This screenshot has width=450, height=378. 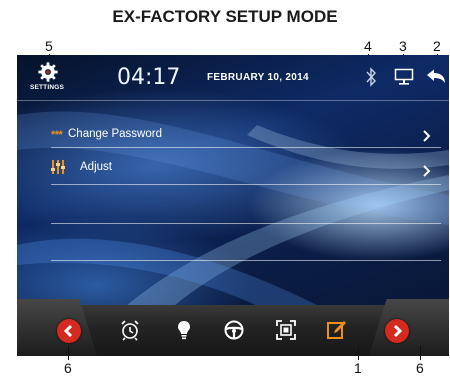 I want to click on alarm-clock-icon, so click(x=130, y=330).